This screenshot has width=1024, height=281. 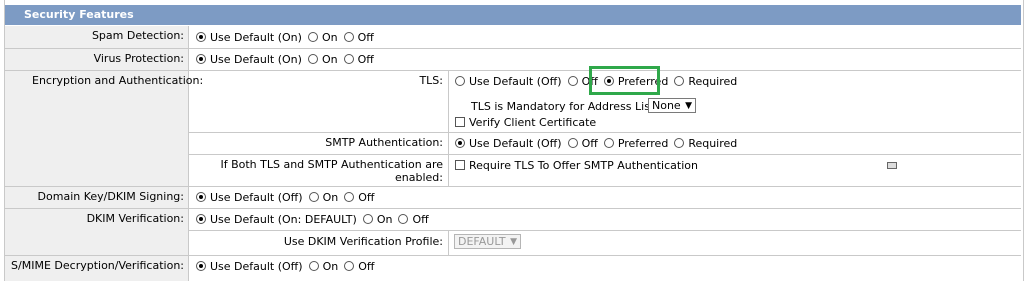 What do you see at coordinates (138, 58) in the screenshot?
I see `virus-label: Virus Protection:` at bounding box center [138, 58].